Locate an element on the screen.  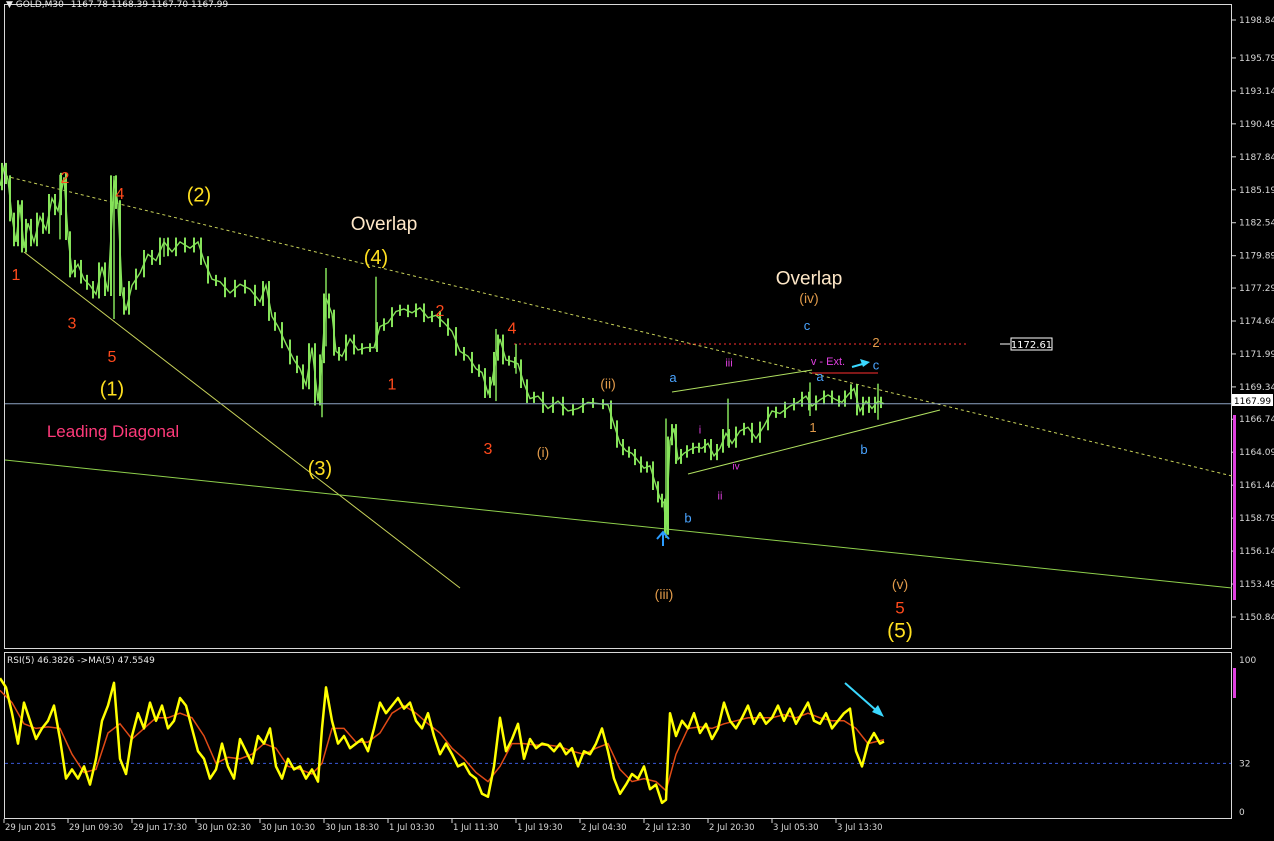
time-tick-label: 1 Jul 19:30 is located at coordinates (540, 828).